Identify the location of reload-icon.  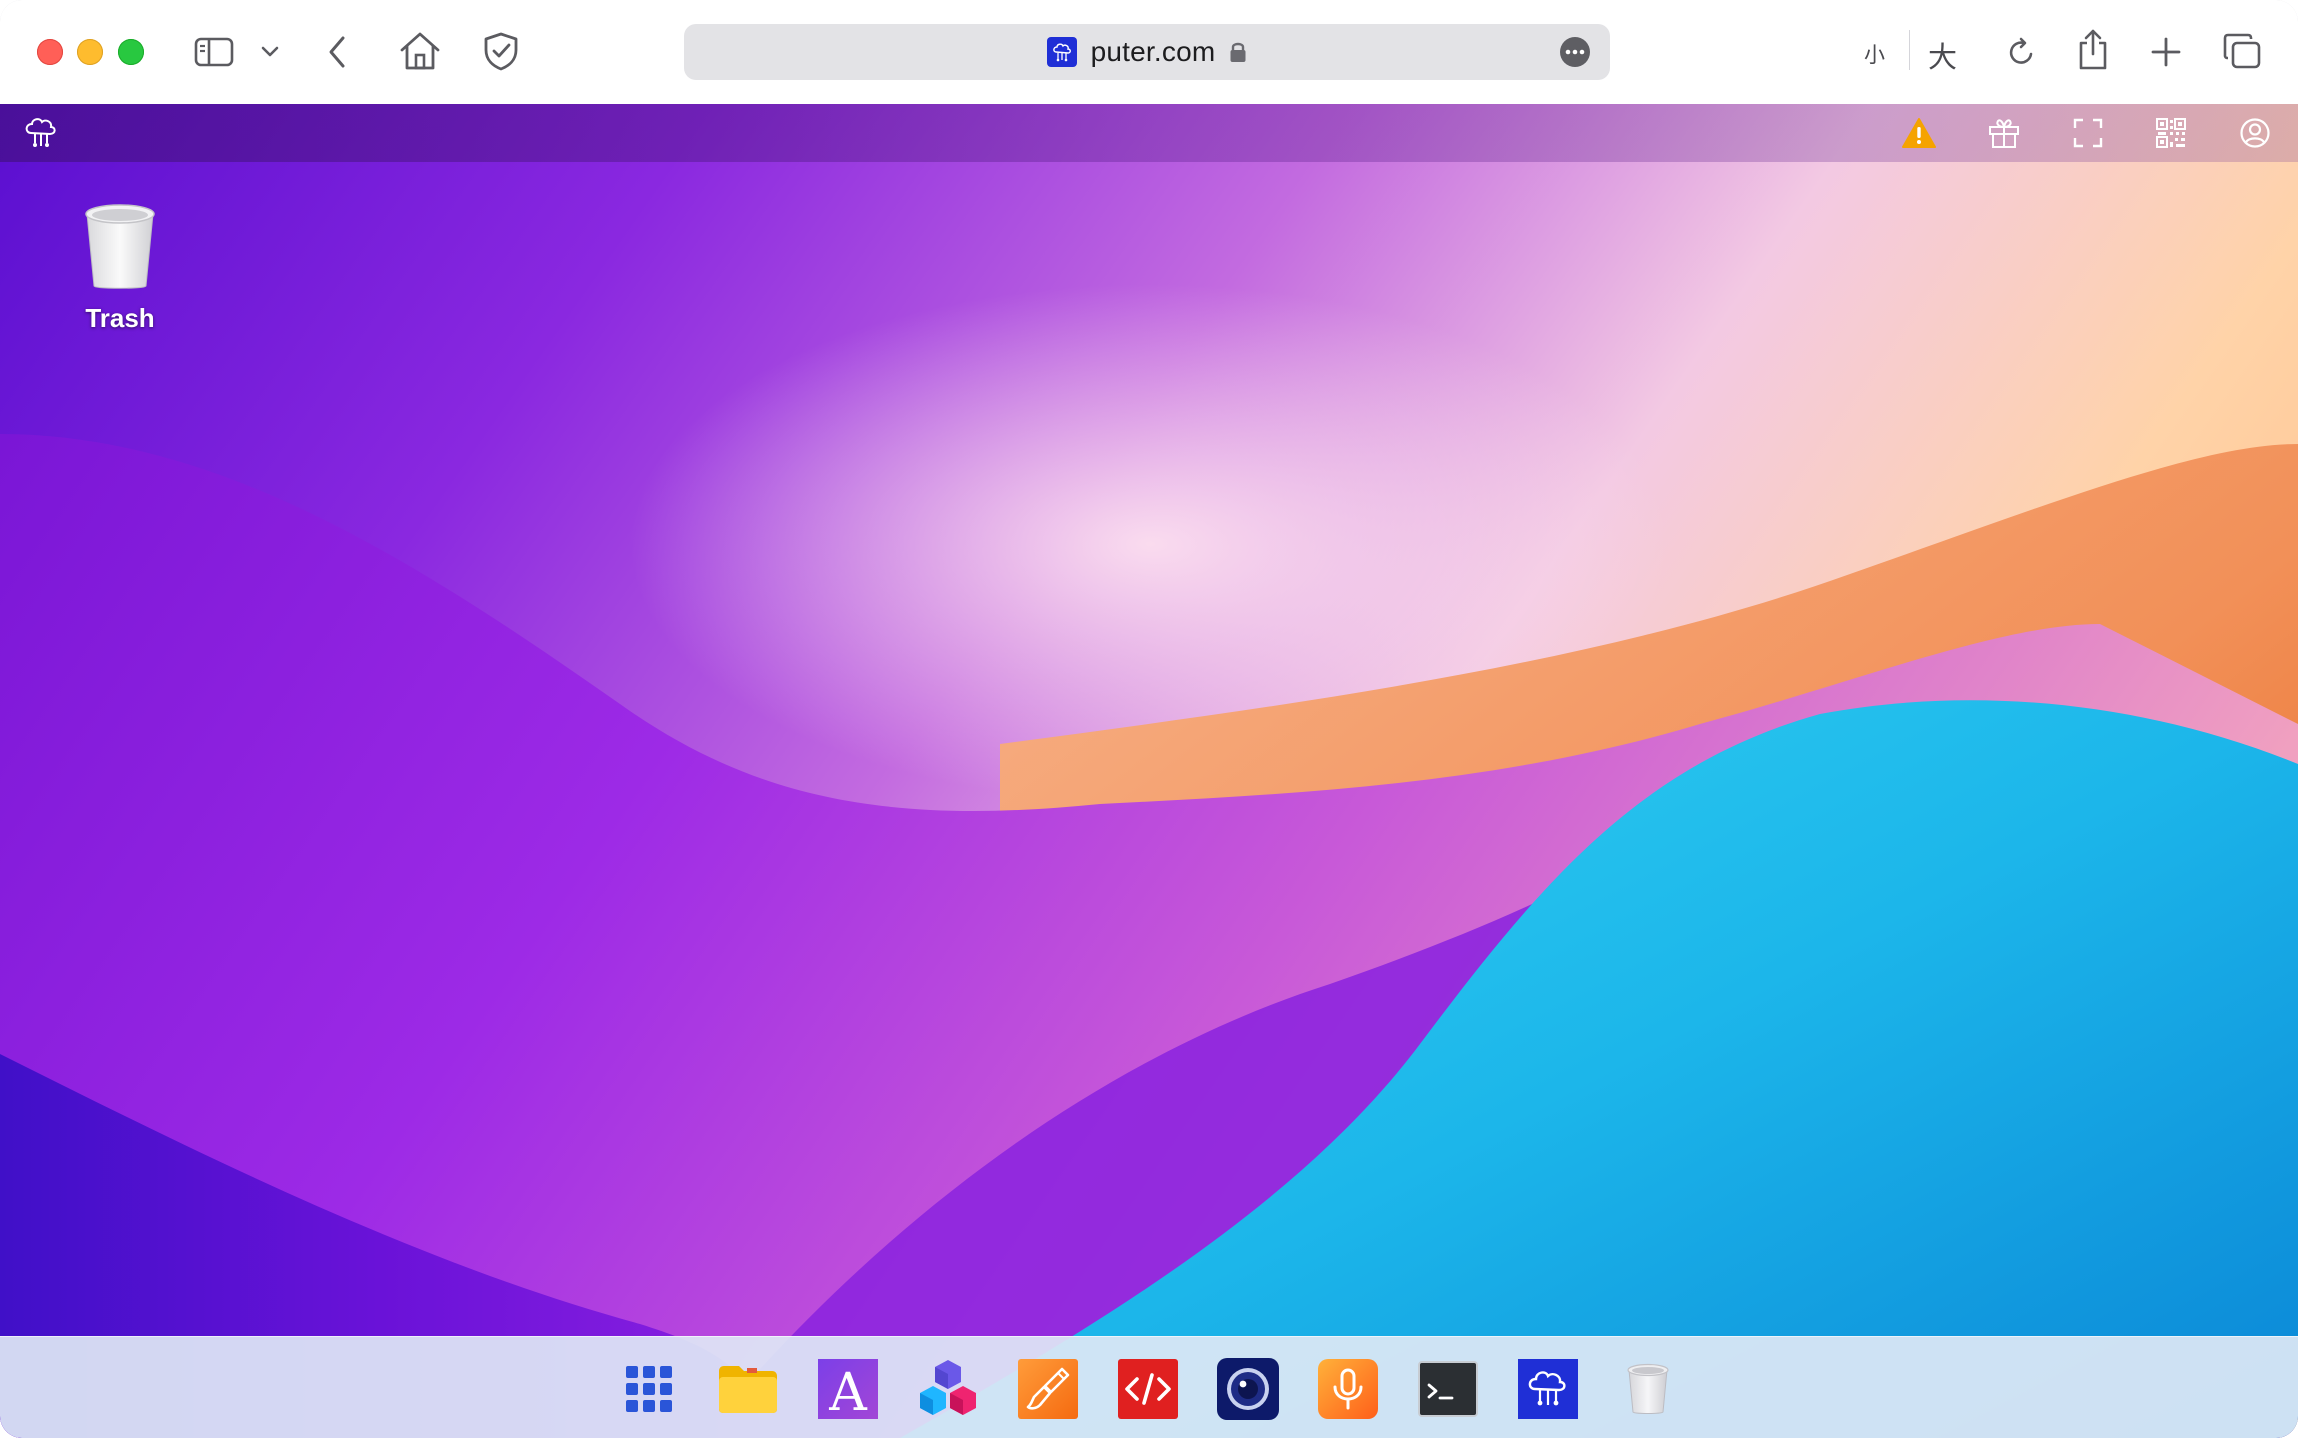
(2021, 50).